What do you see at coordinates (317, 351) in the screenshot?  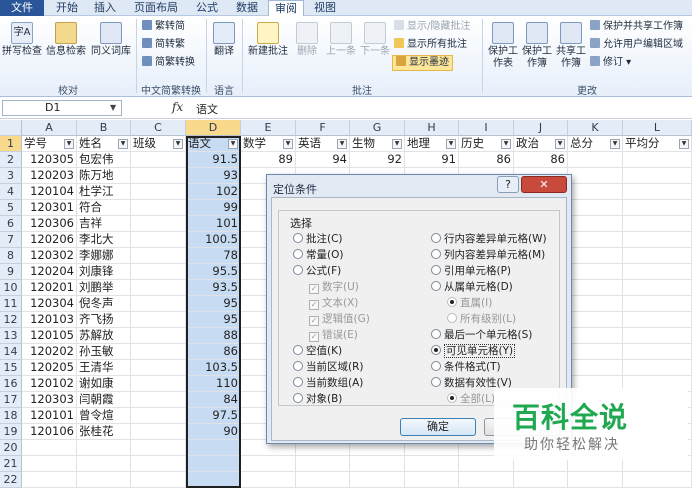 I see `radio-option: 空值(K)` at bounding box center [317, 351].